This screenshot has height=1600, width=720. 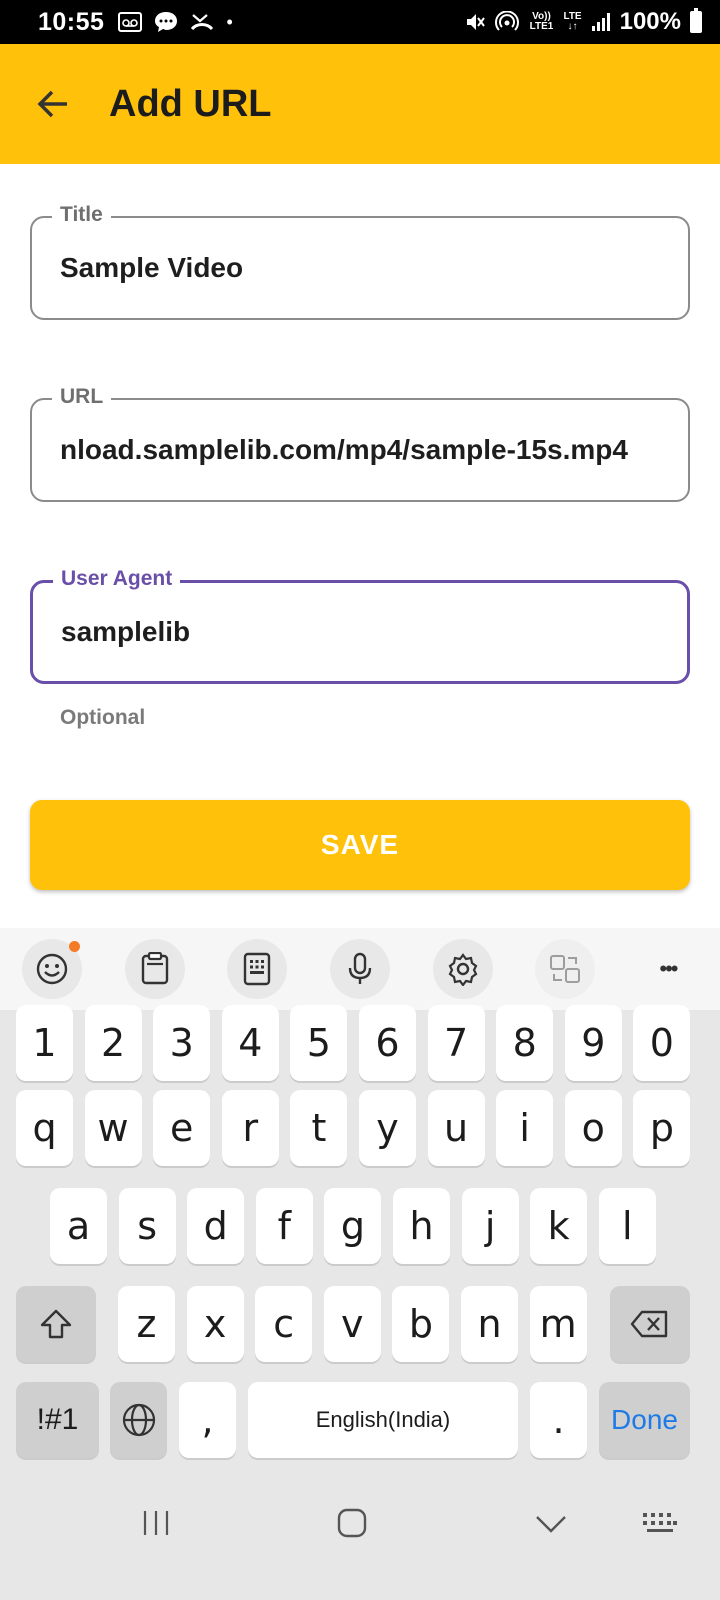 I want to click on emoji-icon, so click(x=52, y=969).